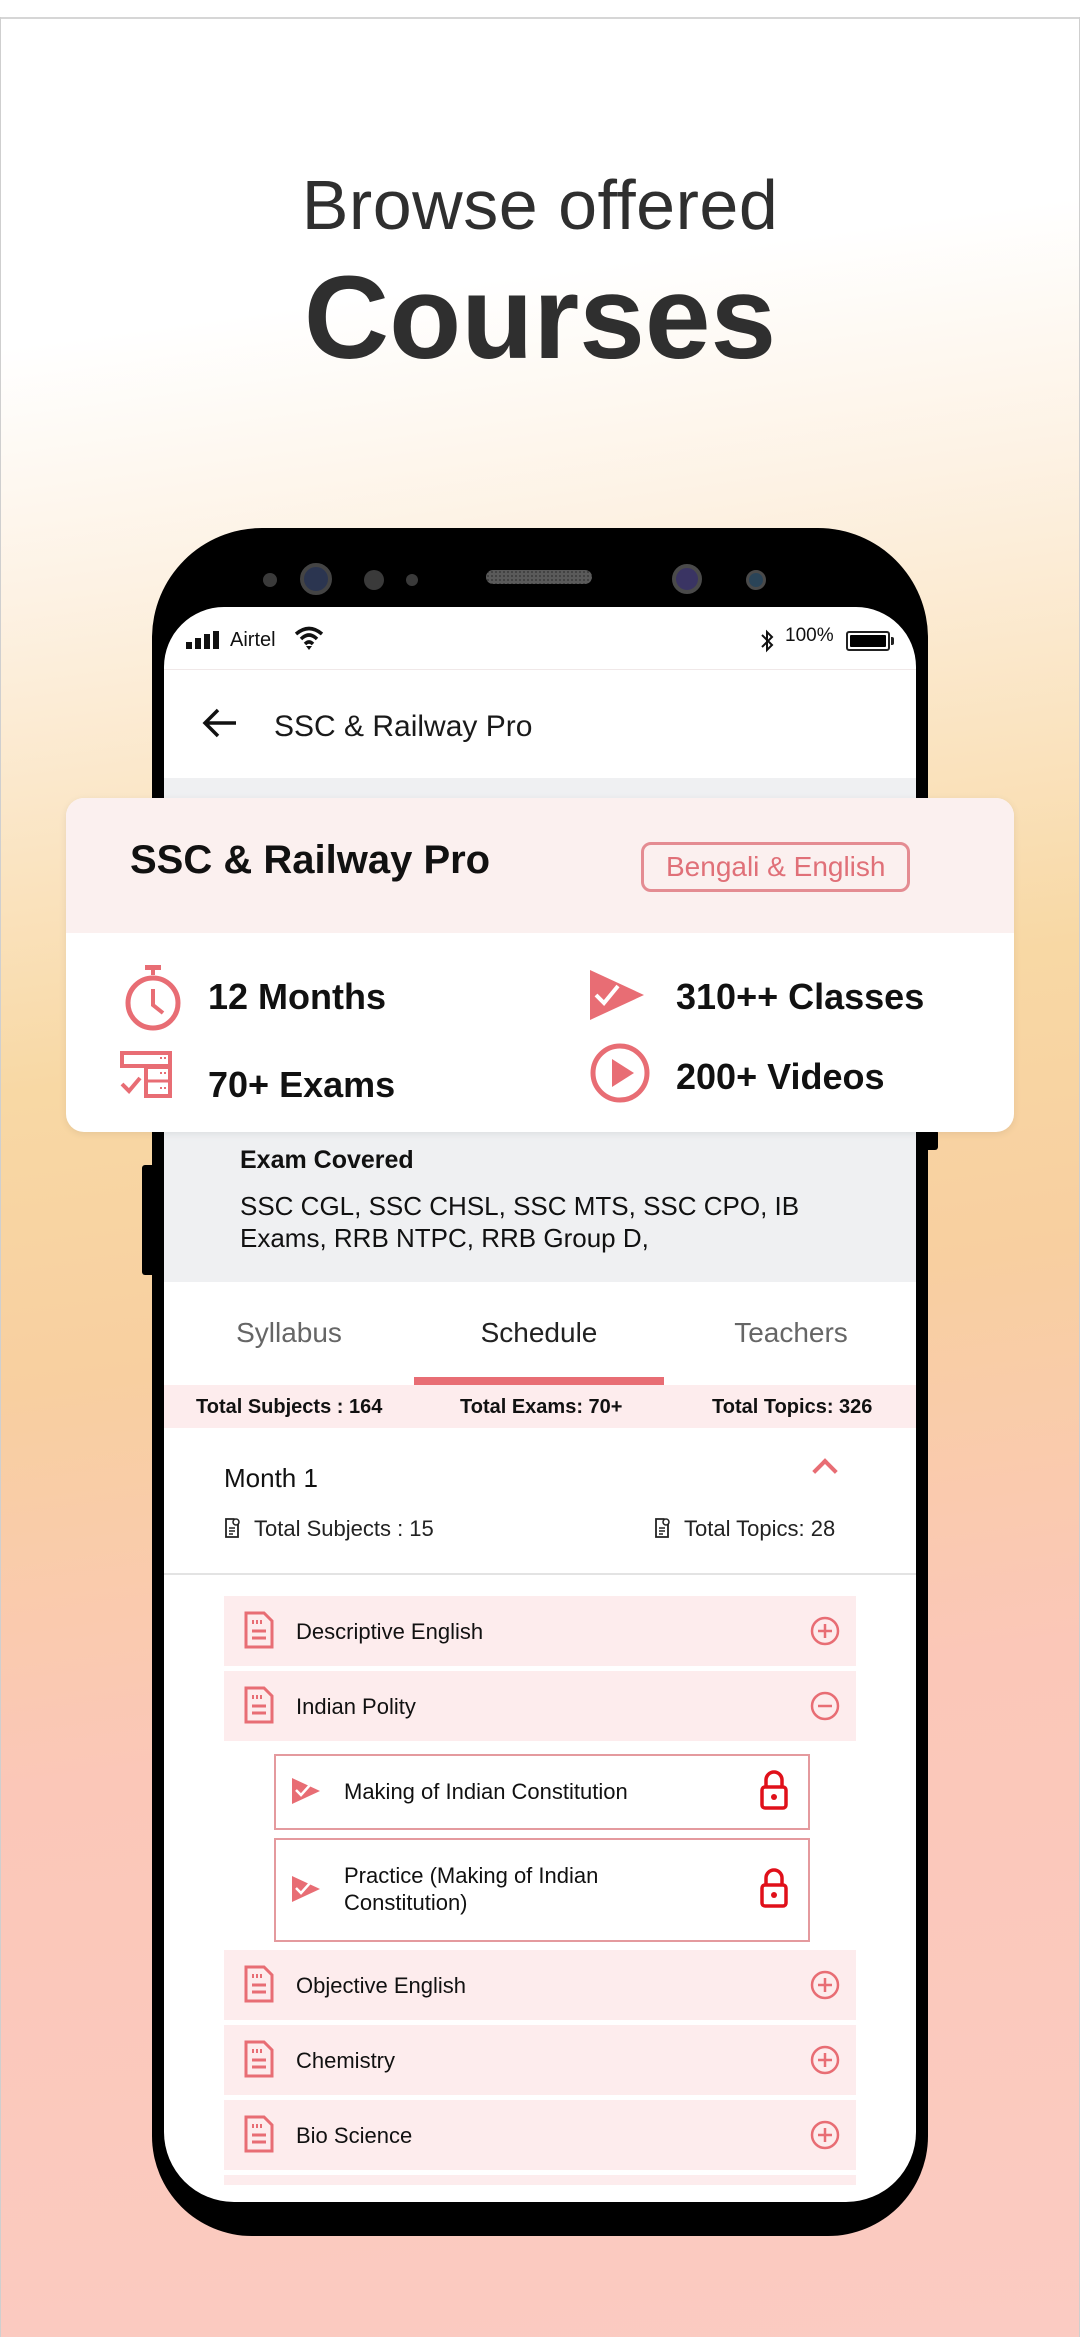 Image resolution: width=1080 pixels, height=2337 pixels. I want to click on month-total-subjects-label: Total Subjects : 15, so click(344, 1528).